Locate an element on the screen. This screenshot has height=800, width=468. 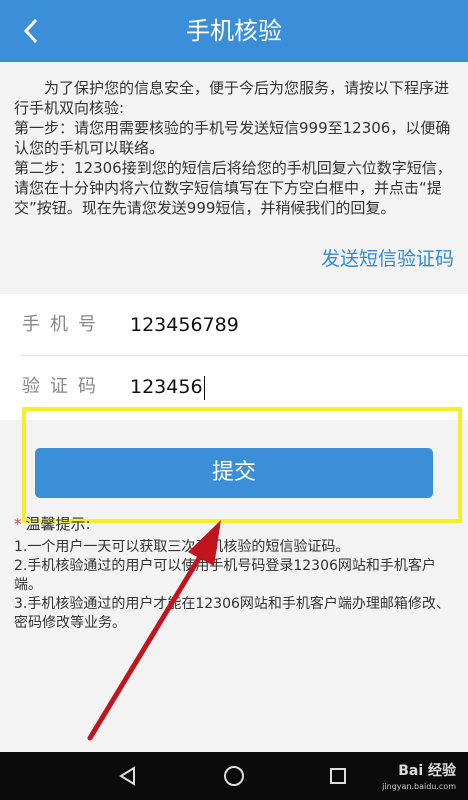
page-title: 手机核验 is located at coordinates (234, 31).